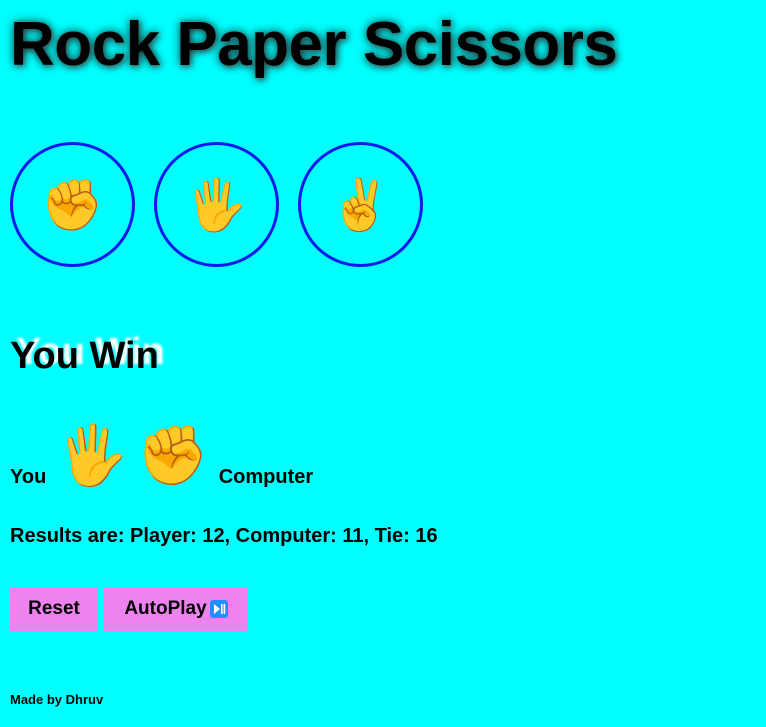 The image size is (766, 727). What do you see at coordinates (172, 455) in the screenshot?
I see `computer-move-icon: ✊` at bounding box center [172, 455].